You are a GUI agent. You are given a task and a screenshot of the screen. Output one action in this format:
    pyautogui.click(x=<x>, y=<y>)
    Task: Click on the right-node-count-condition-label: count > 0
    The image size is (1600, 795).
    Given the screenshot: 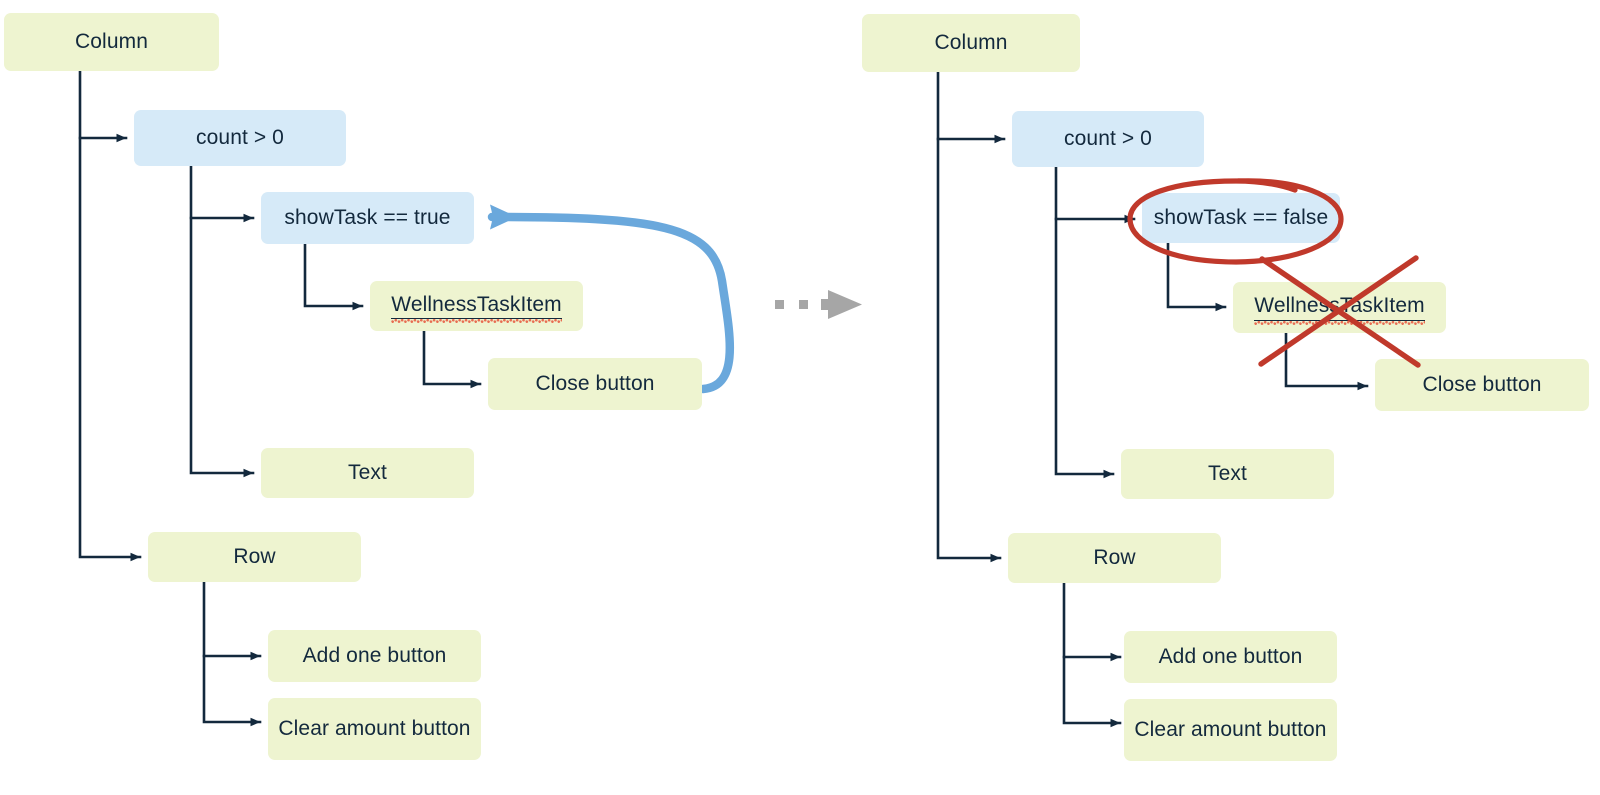 What is the action you would take?
    pyautogui.click(x=1108, y=138)
    